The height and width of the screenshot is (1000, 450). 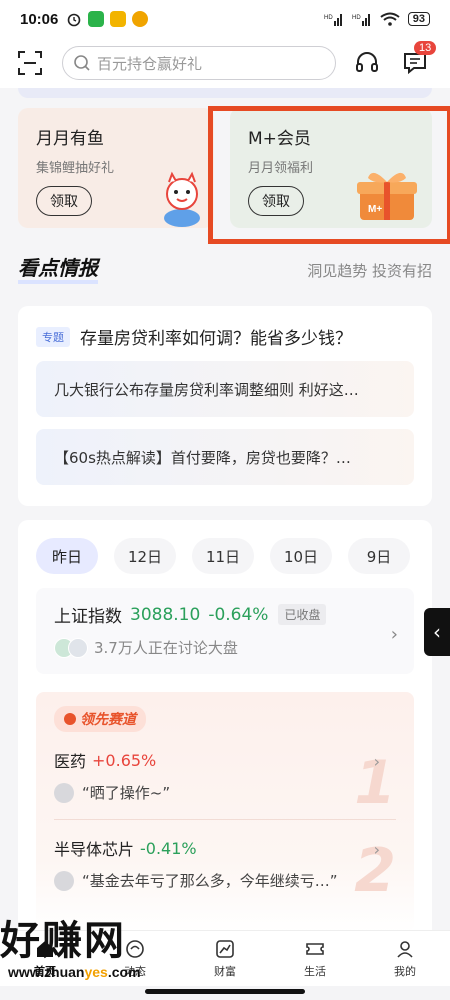 I want to click on section-subtitle: 洞见趋势 投资有招, so click(x=369, y=270).